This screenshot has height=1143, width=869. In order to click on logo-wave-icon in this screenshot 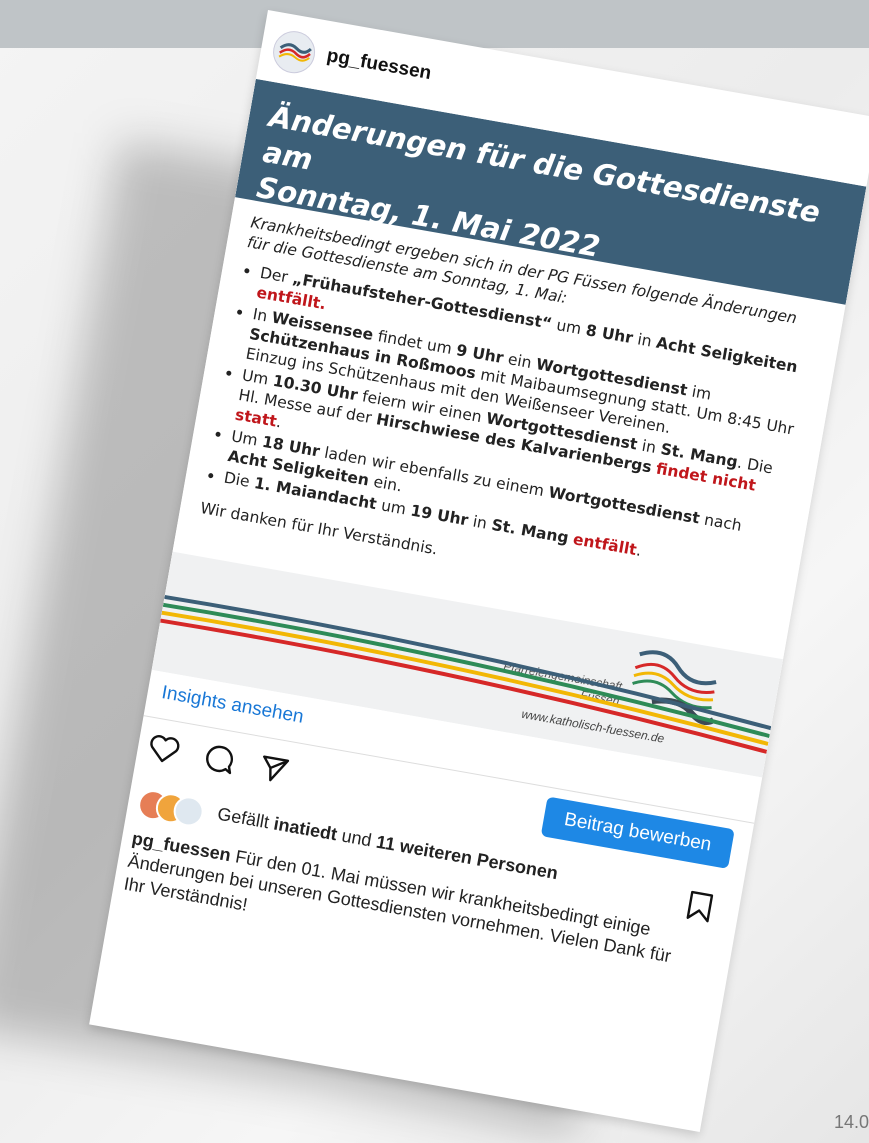, I will do `click(295, 52)`.